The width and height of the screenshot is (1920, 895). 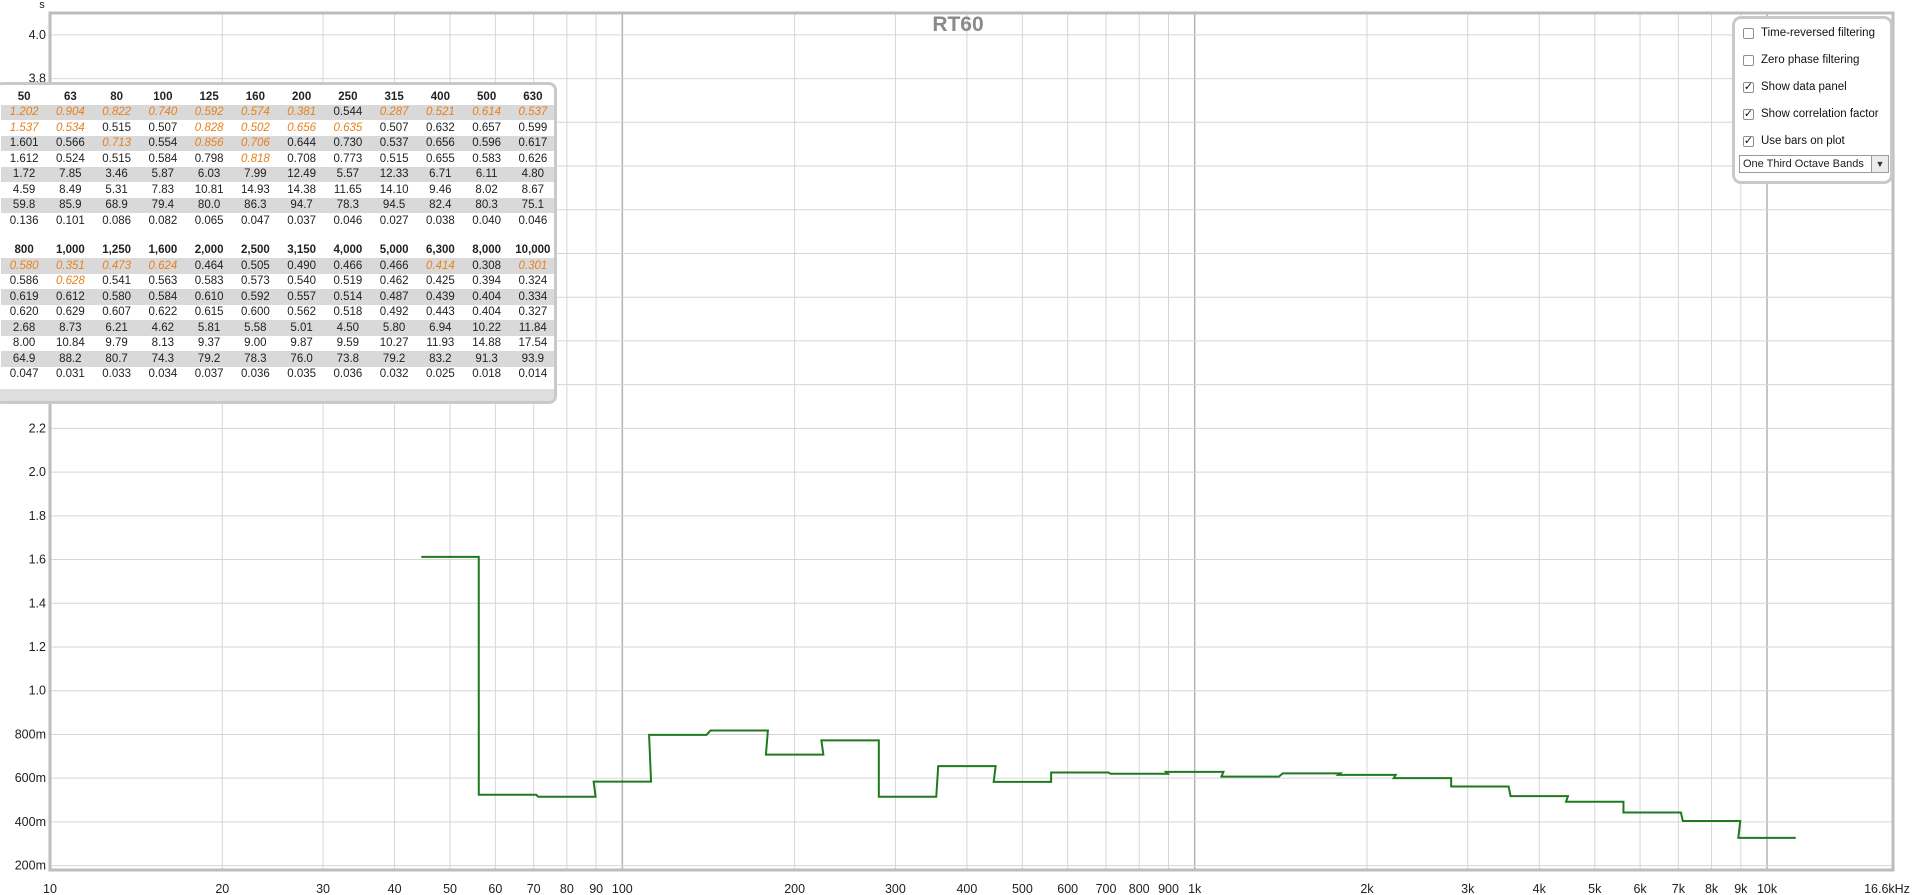 What do you see at coordinates (116, 174) in the screenshot?
I see `table-cell: 3.46` at bounding box center [116, 174].